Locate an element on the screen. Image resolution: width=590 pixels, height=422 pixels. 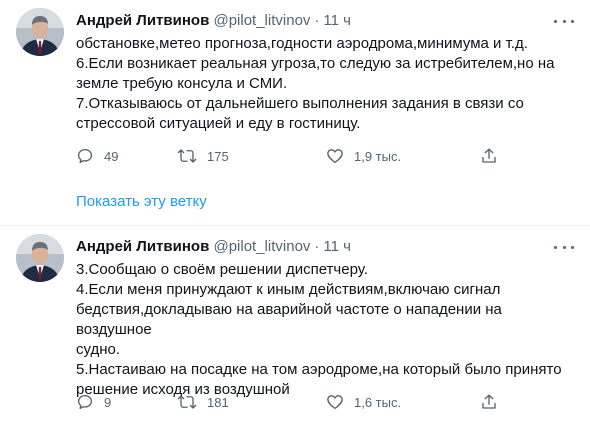
tweet-actions: 9 181 1,6 тыс. is located at coordinates (291, 402).